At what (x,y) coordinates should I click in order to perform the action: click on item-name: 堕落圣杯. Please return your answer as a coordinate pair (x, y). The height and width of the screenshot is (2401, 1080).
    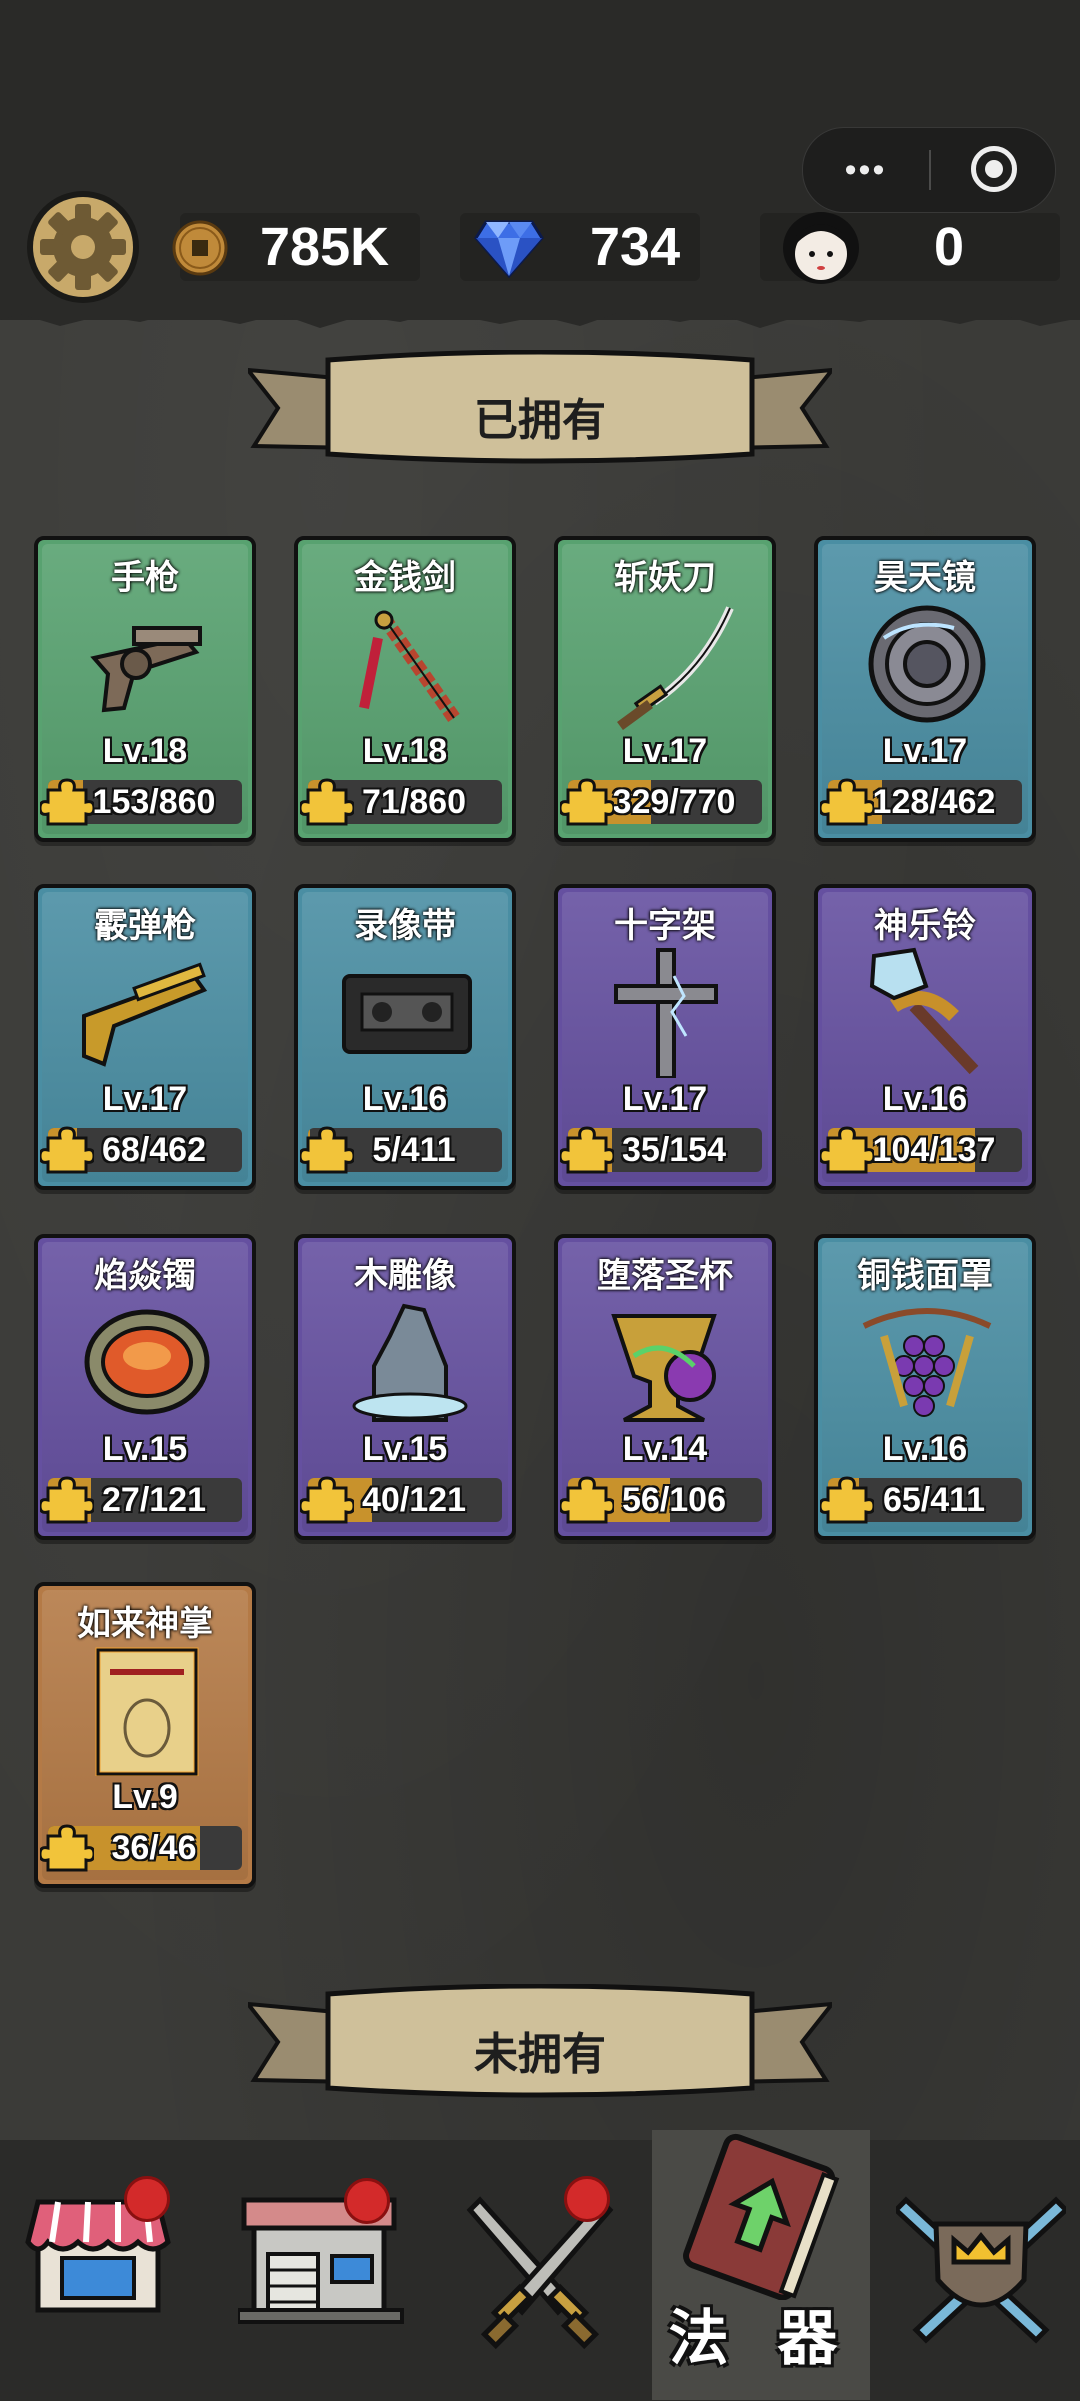
    Looking at the image, I should click on (665, 1276).